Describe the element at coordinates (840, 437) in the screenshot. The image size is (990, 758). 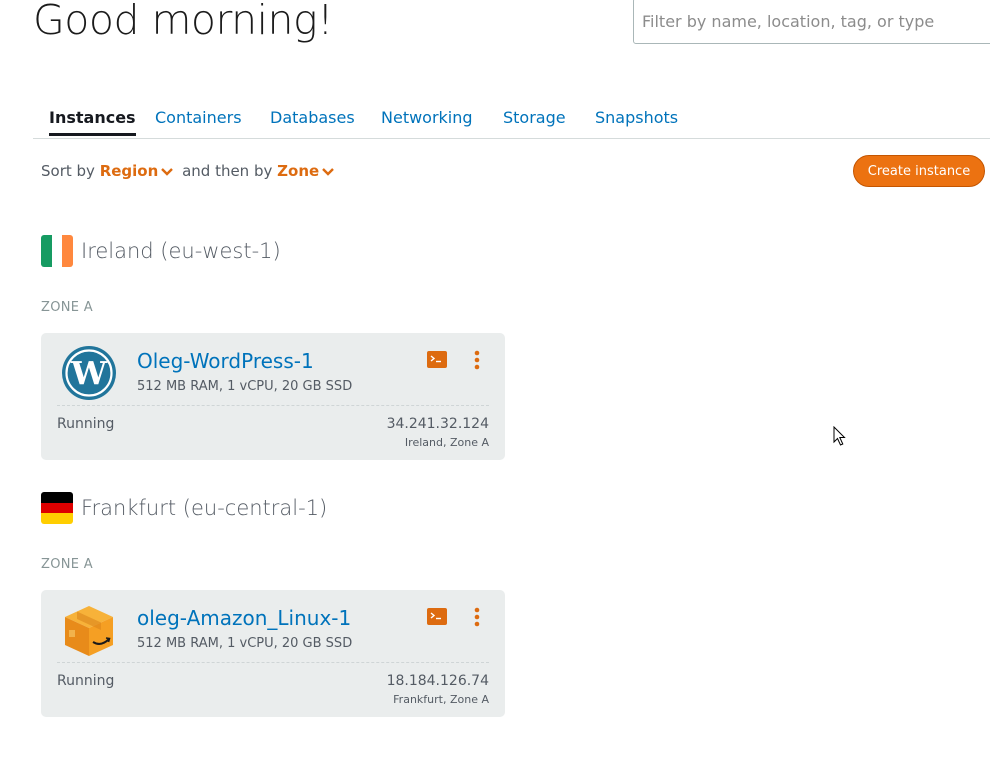
I see `mouse-cursor-icon` at that location.